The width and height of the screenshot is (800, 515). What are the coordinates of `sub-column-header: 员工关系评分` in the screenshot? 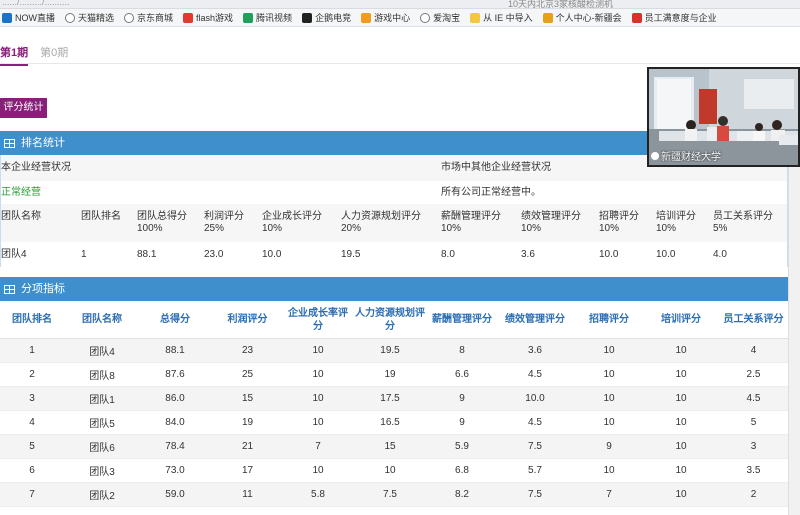 It's located at (753, 320).